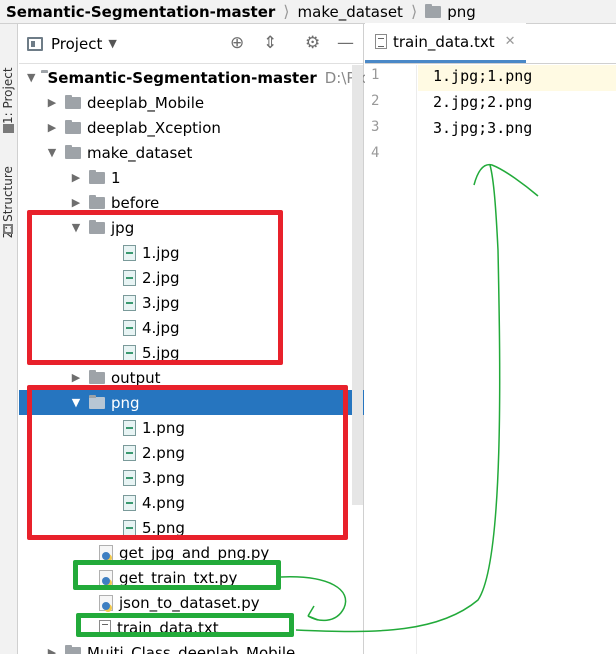  Describe the element at coordinates (8, 229) in the screenshot. I see `structure-icon` at that location.